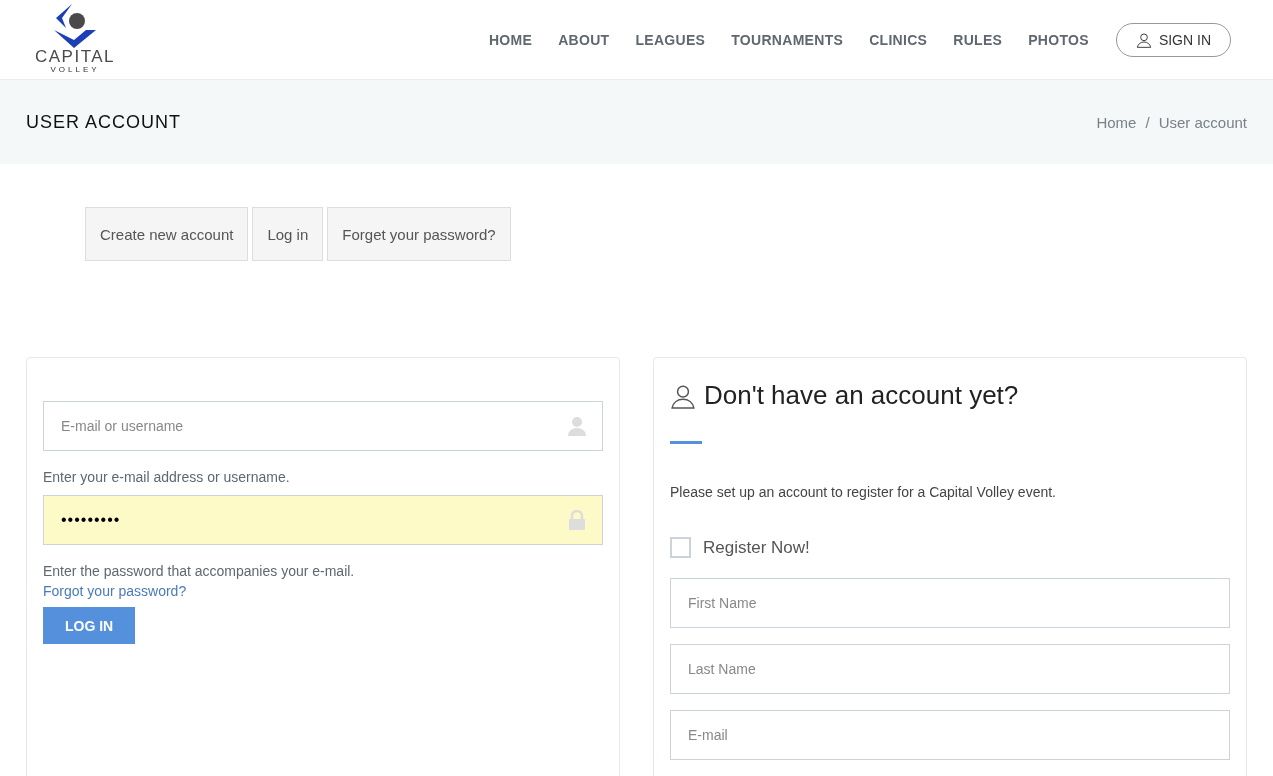 The width and height of the screenshot is (1273, 776). Describe the element at coordinates (510, 39) in the screenshot. I see `nav-link: HOME` at that location.